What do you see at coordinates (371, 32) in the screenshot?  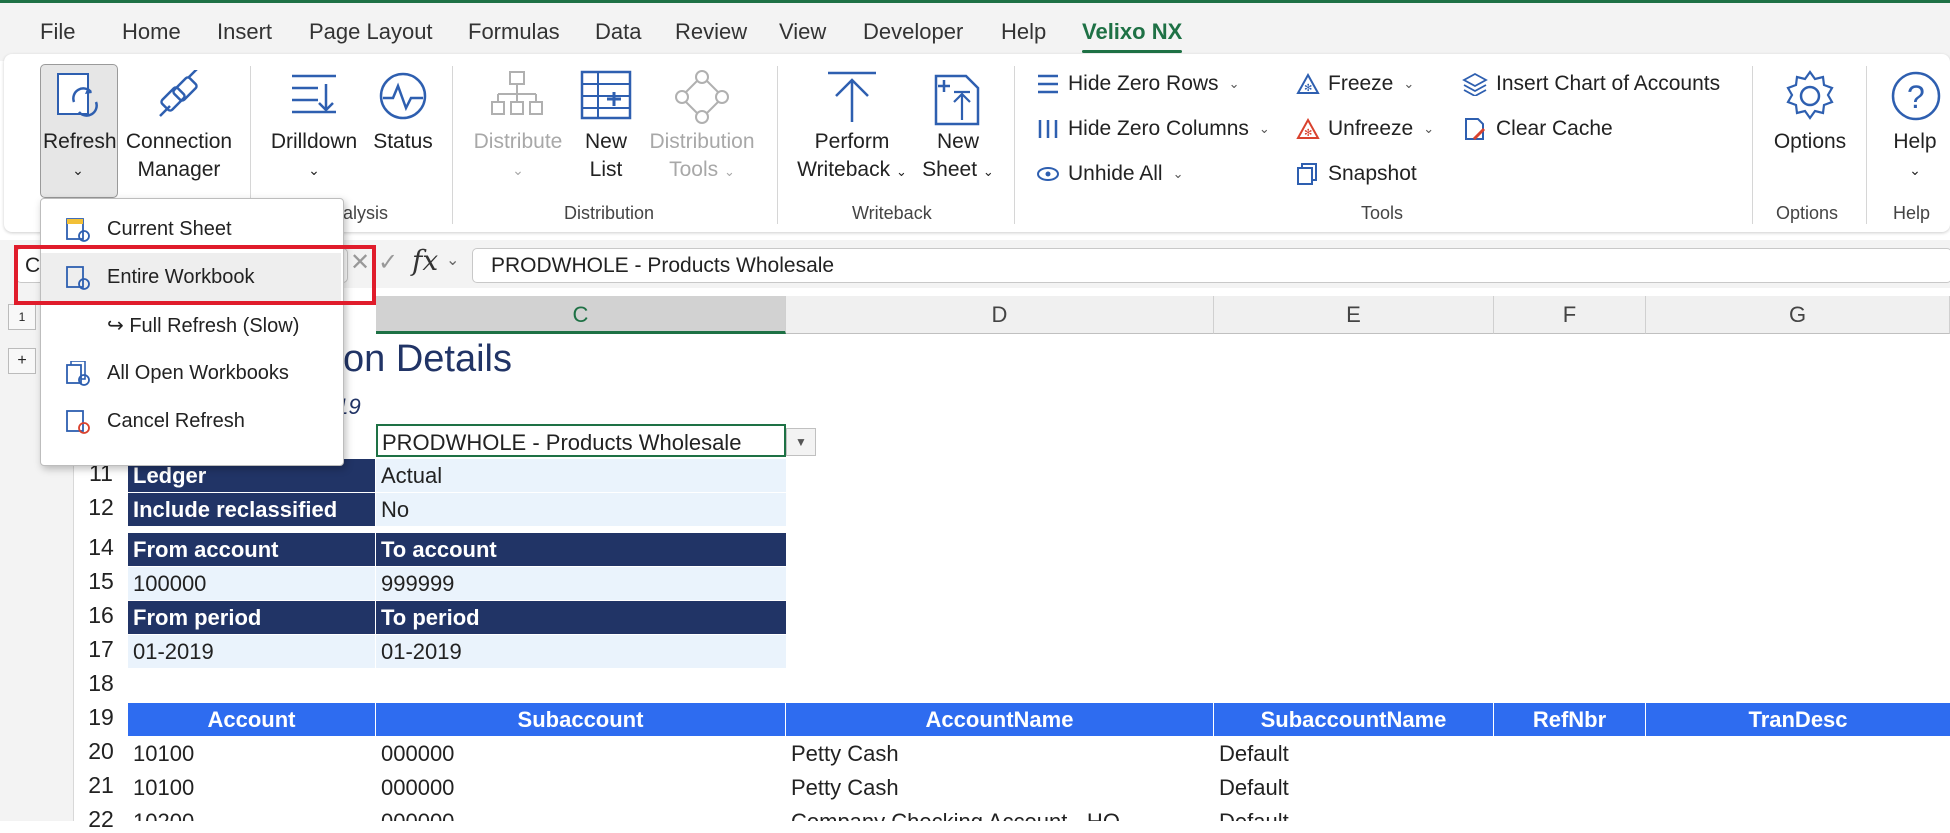 I see `tab-page-layout: Page Layout` at bounding box center [371, 32].